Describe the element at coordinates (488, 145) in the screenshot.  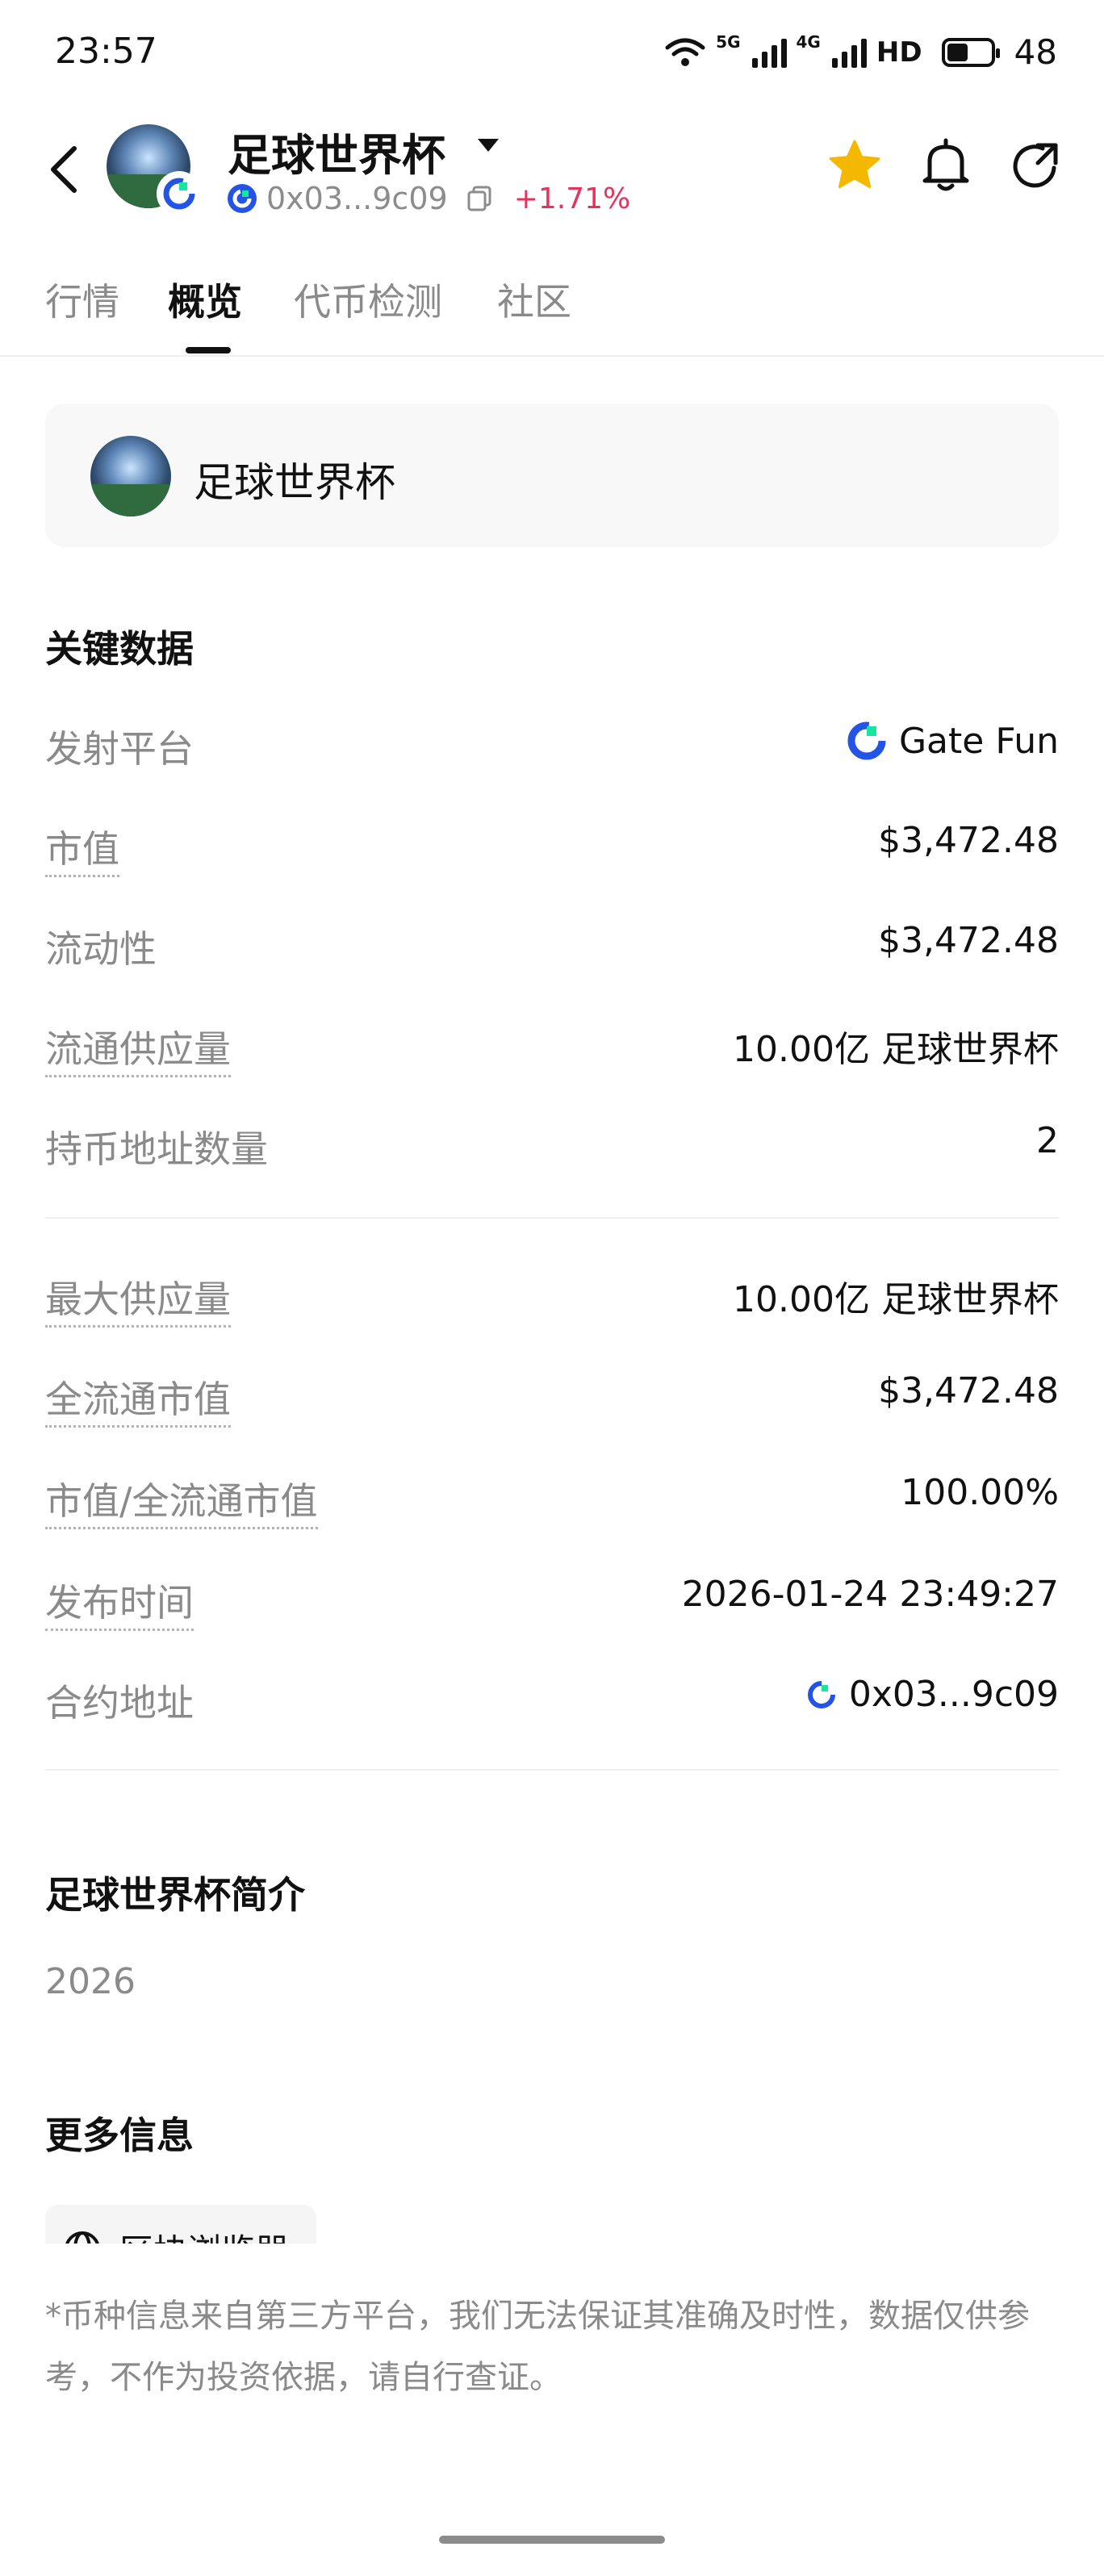
I see `caret-down-icon` at that location.